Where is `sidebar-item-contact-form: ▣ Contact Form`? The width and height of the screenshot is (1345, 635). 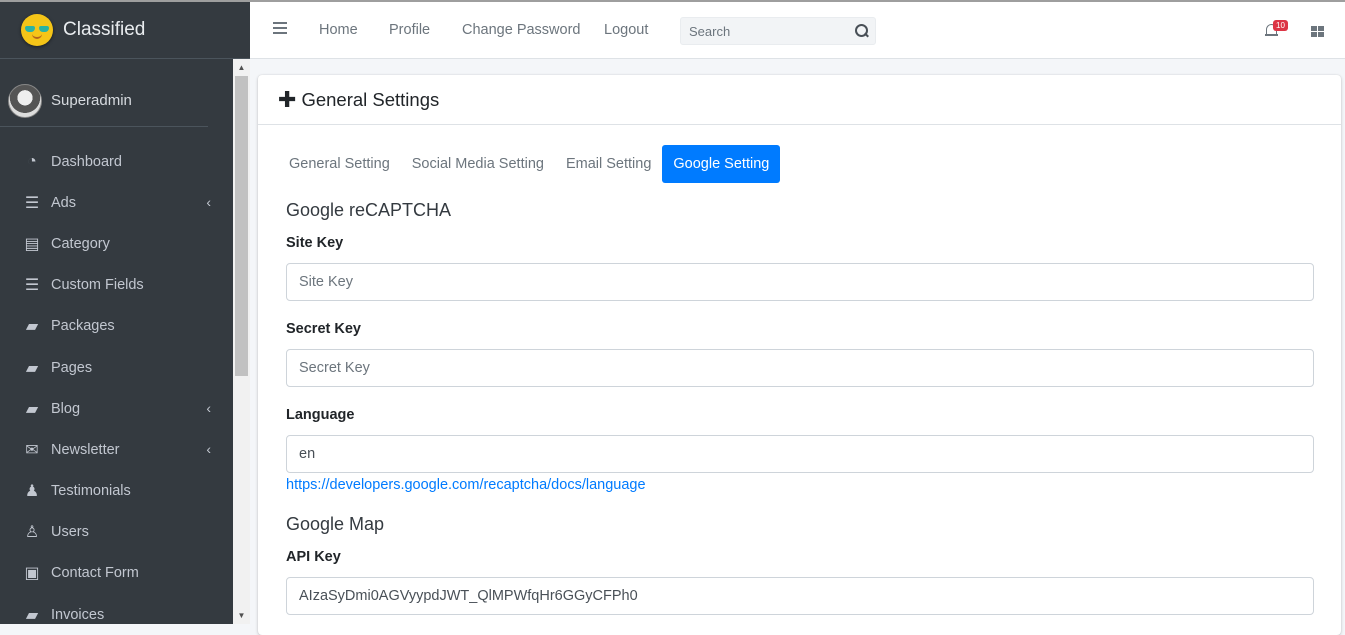
sidebar-item-contact-form: ▣ Contact Form is located at coordinates (116, 573).